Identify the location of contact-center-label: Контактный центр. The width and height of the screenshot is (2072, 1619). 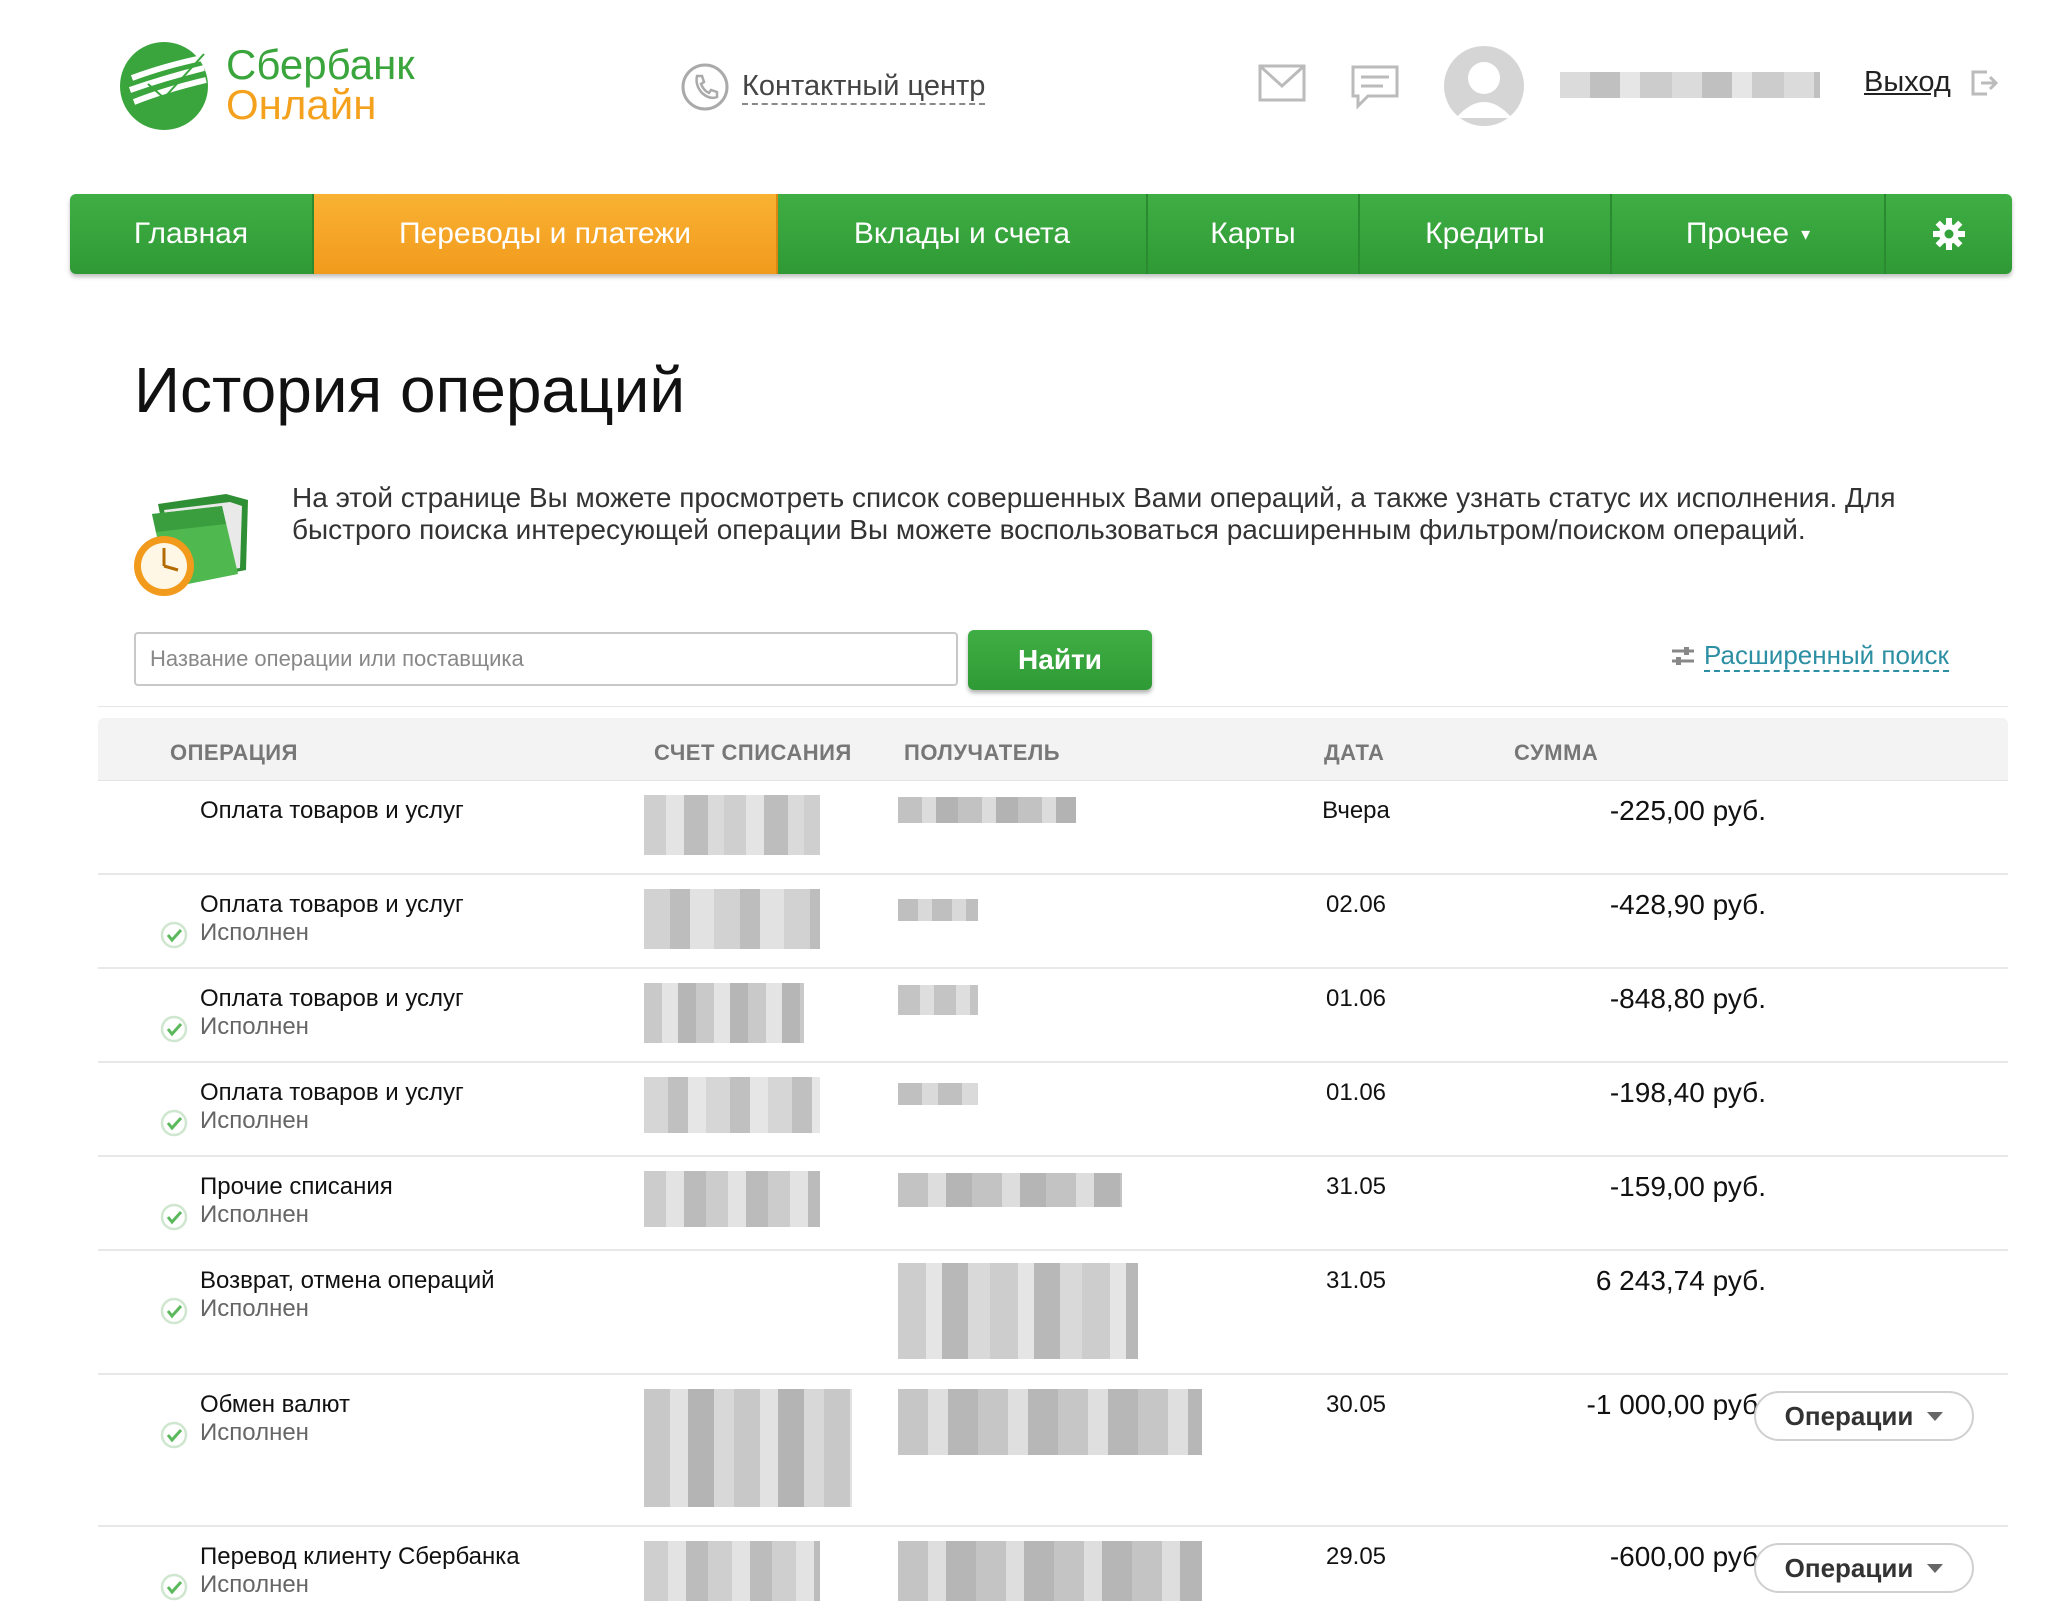
(864, 87).